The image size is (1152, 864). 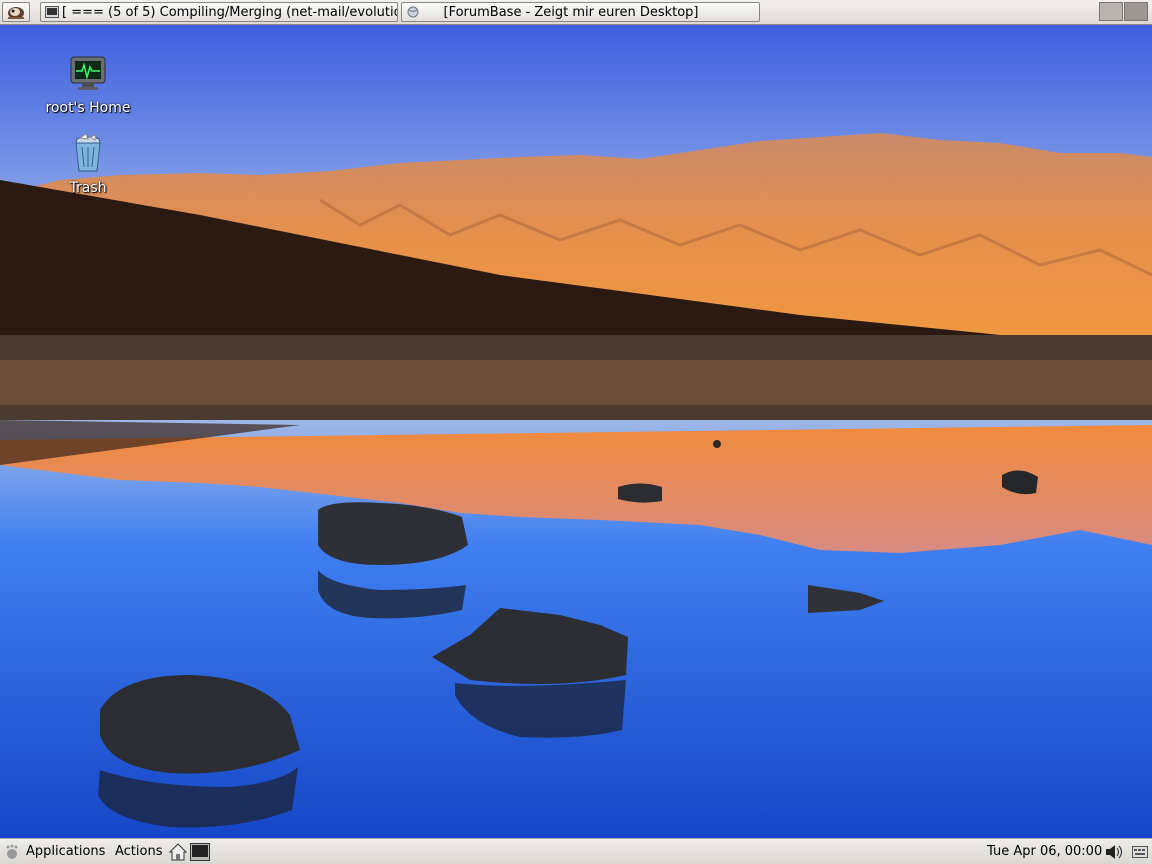 I want to click on clock: Tue Apr 06, 00:00, so click(x=1044, y=851).